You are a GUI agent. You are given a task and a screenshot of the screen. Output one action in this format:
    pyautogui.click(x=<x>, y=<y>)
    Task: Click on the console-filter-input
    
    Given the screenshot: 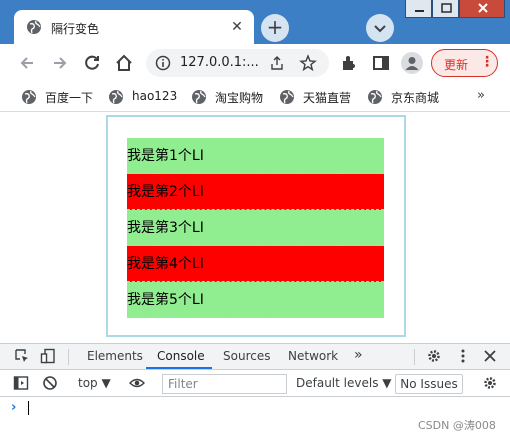 What is the action you would take?
    pyautogui.click(x=224, y=384)
    